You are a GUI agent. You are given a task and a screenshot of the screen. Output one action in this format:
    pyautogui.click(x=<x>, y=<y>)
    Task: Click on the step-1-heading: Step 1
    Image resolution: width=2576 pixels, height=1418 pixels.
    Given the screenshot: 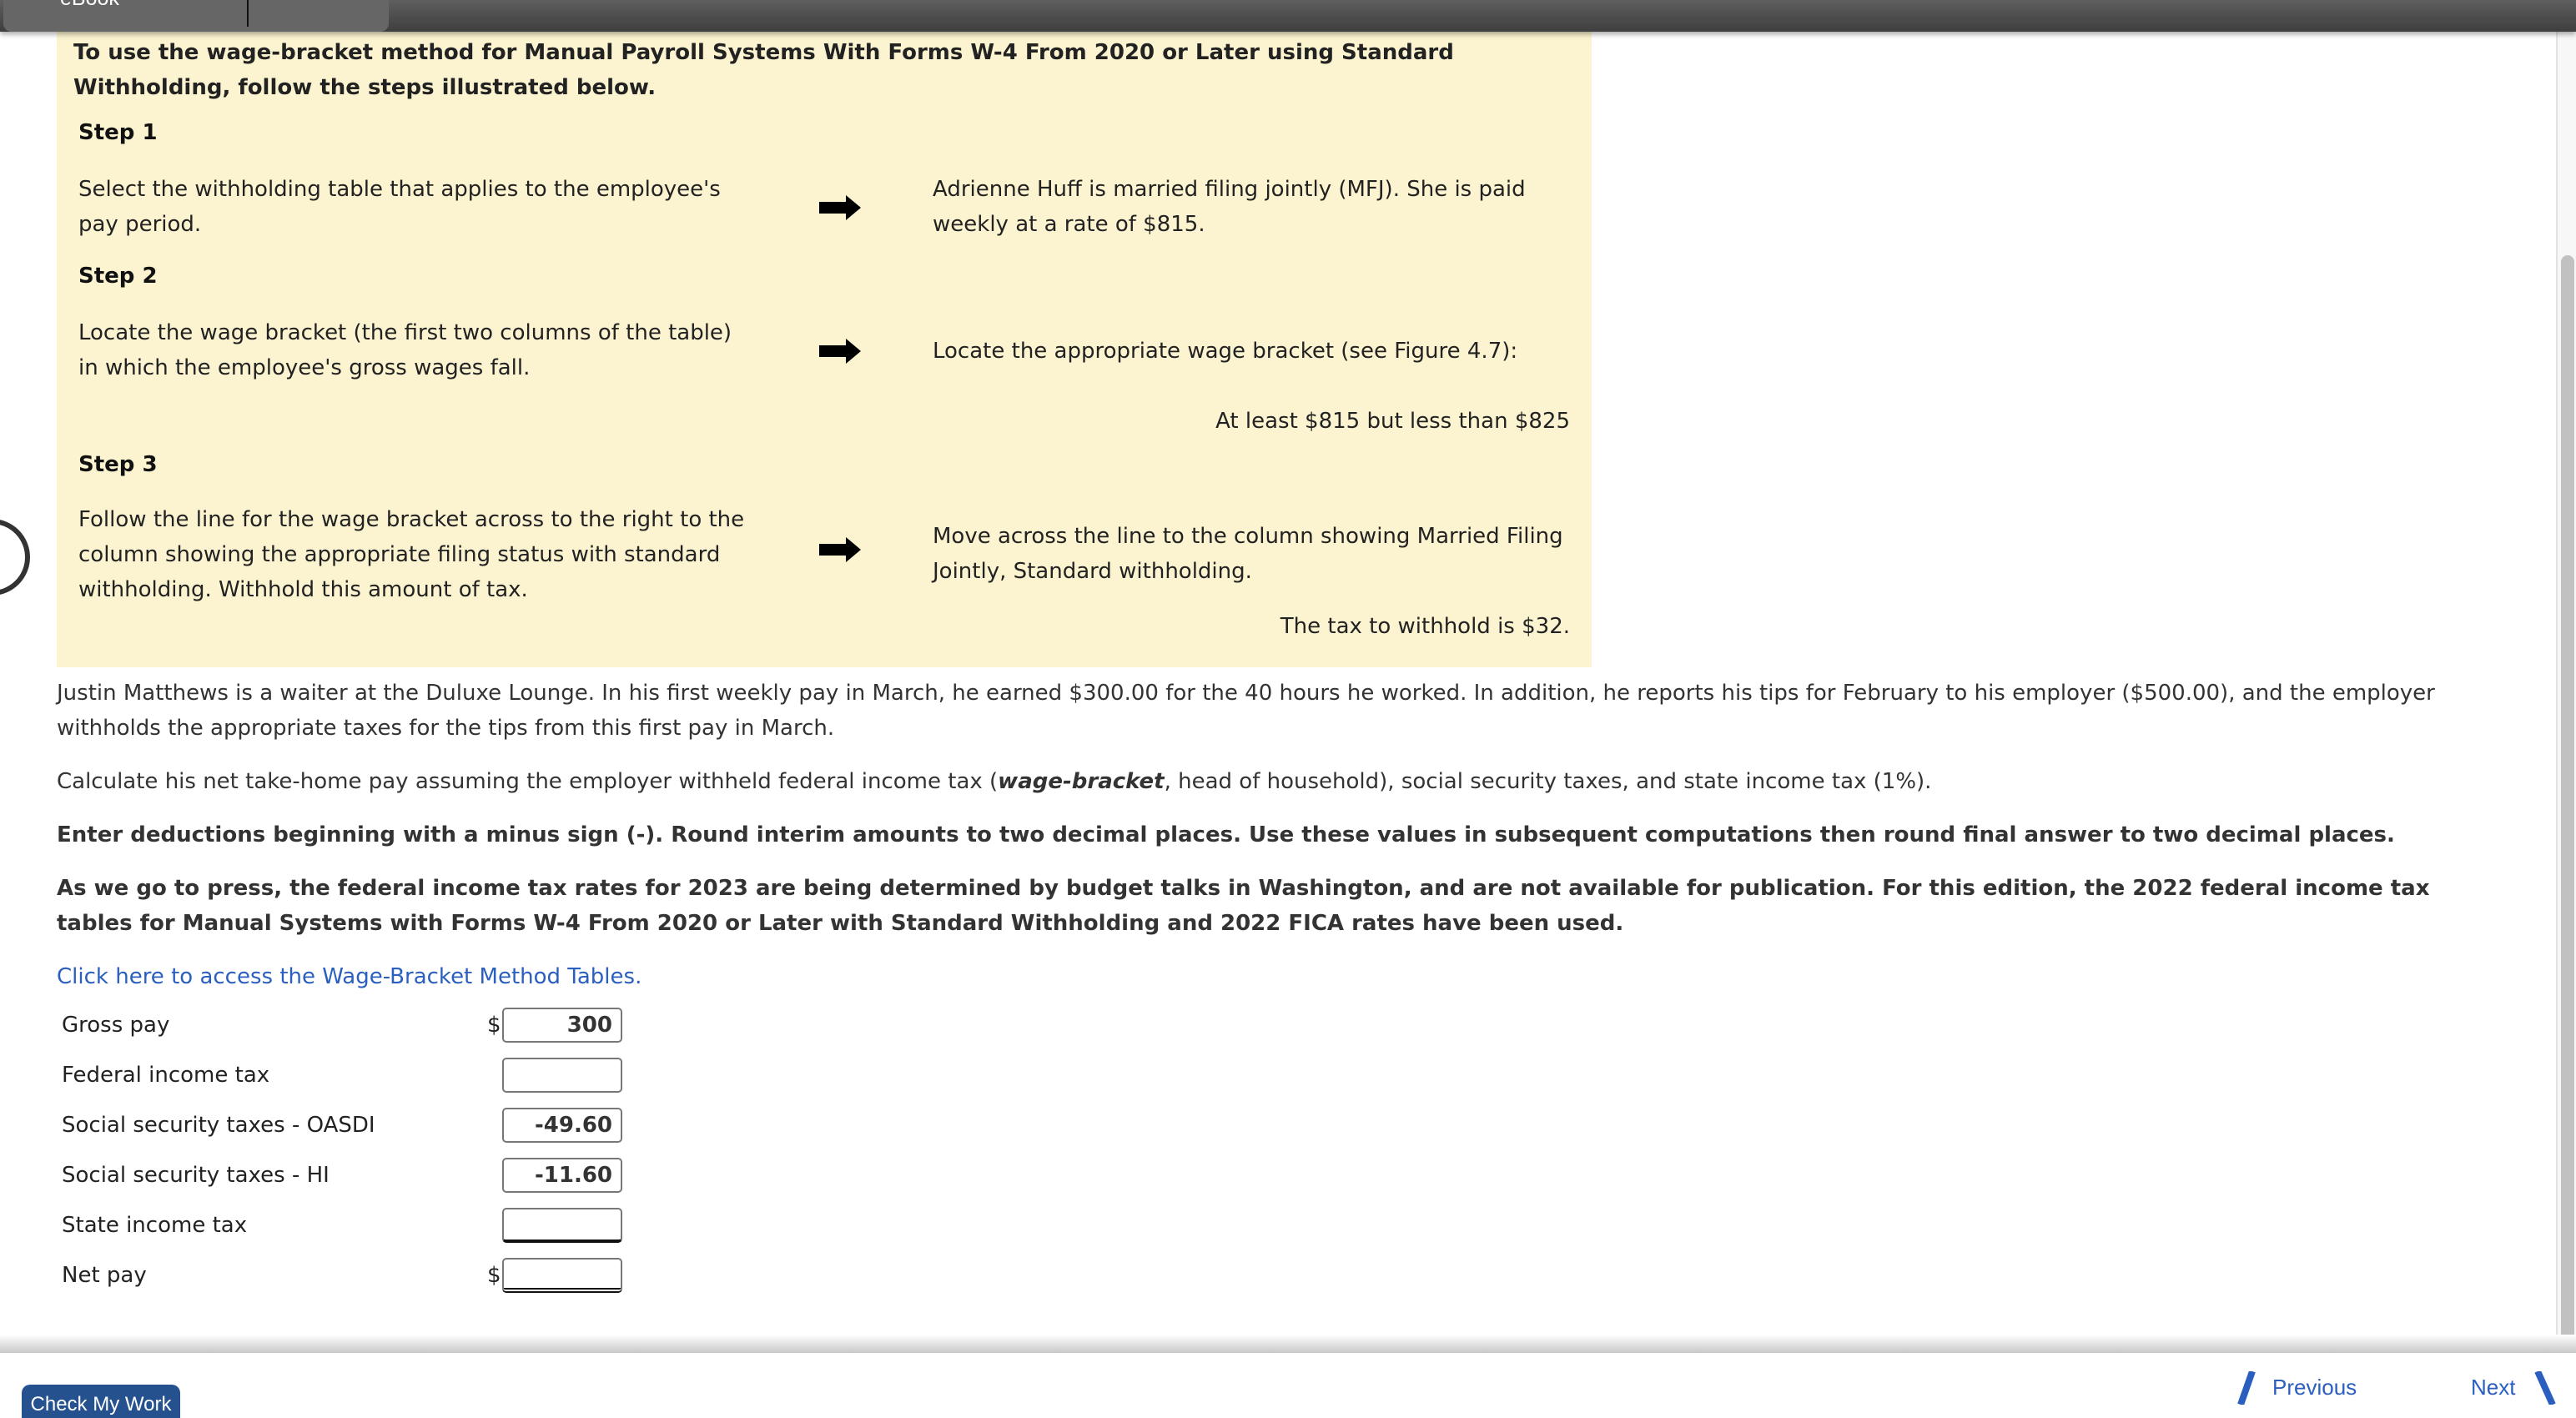 What is the action you would take?
    pyautogui.click(x=118, y=132)
    